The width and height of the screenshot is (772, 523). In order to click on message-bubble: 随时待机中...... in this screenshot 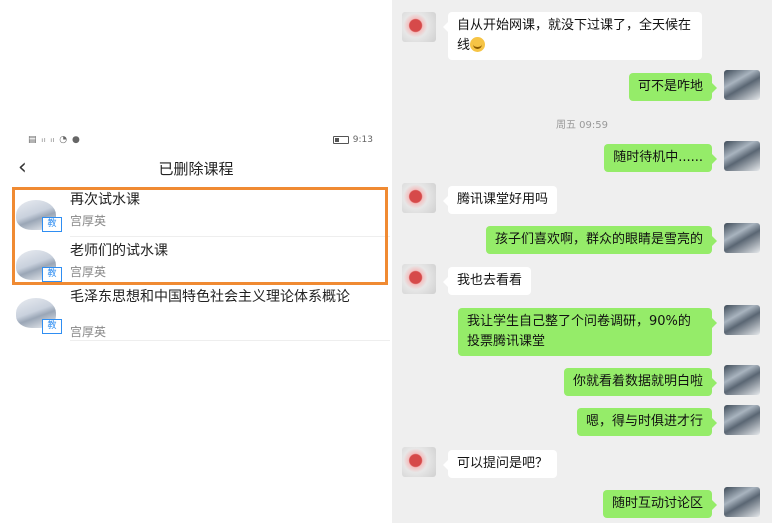, I will do `click(660, 158)`.